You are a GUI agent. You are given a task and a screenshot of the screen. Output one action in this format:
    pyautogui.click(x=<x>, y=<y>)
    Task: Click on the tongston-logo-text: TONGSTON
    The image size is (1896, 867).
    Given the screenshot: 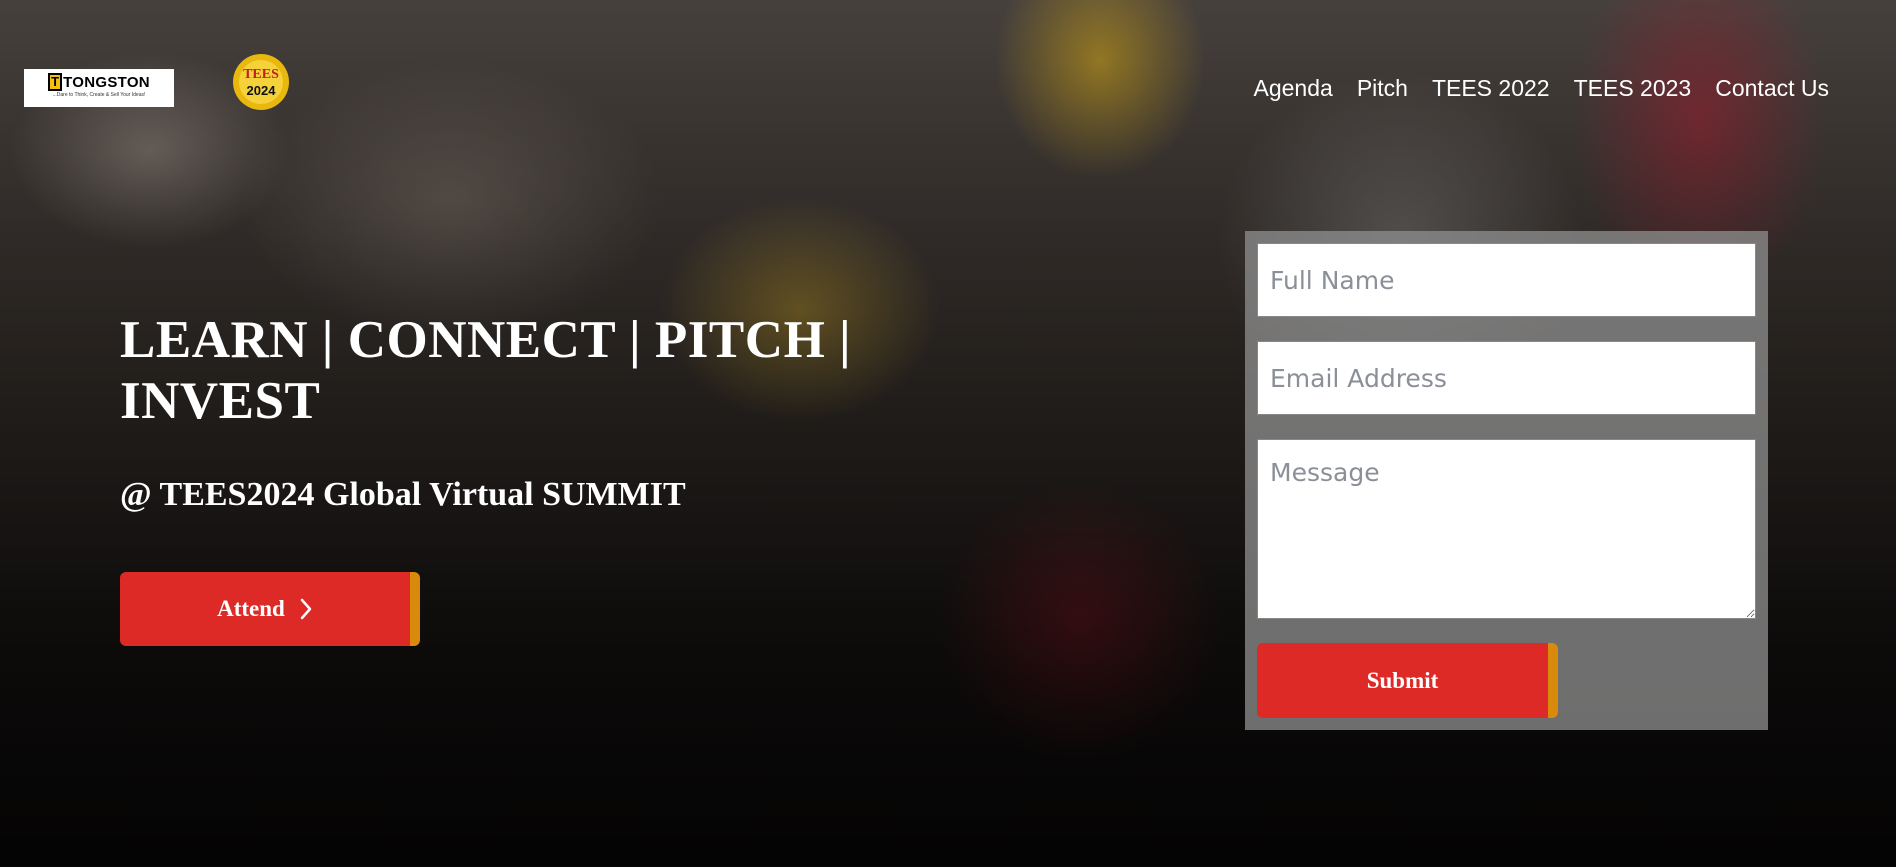 What is the action you would take?
    pyautogui.click(x=106, y=82)
    